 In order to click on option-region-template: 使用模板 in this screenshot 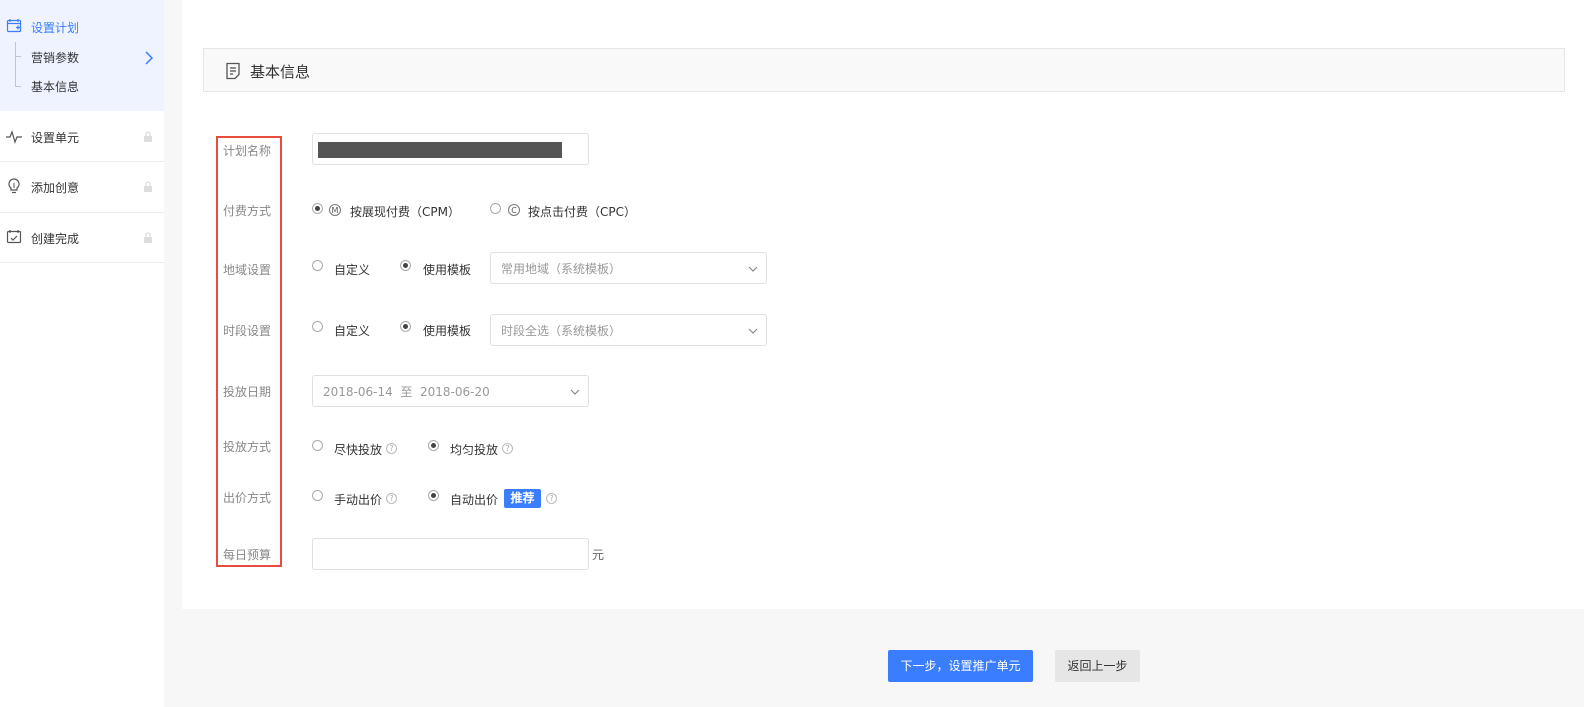, I will do `click(447, 269)`.